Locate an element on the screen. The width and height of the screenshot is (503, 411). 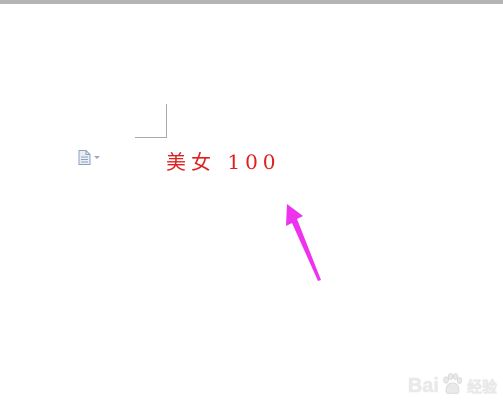
chevron-down-icon is located at coordinates (97, 157).